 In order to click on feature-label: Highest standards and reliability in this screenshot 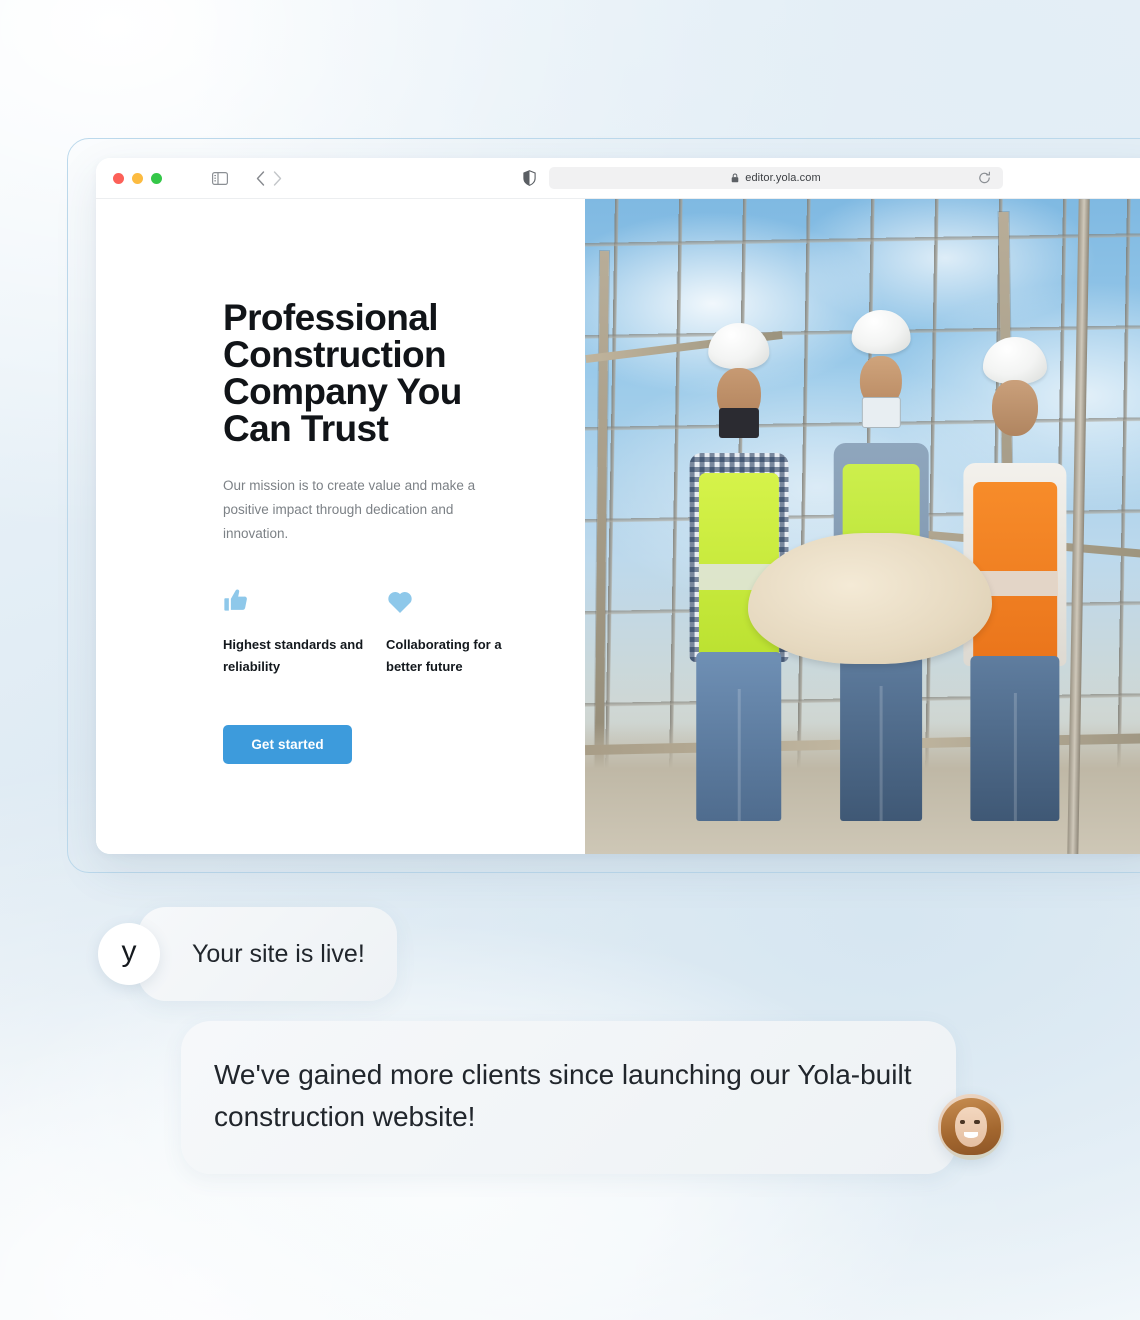, I will do `click(293, 656)`.